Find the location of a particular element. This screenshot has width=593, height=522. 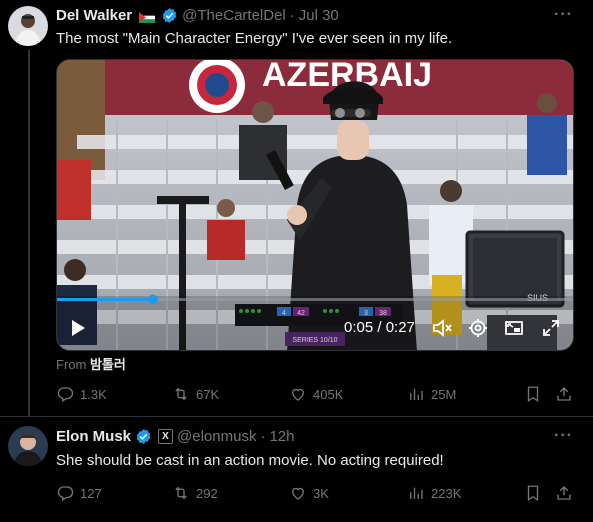

handle: @TheCartelDel is located at coordinates (234, 15).